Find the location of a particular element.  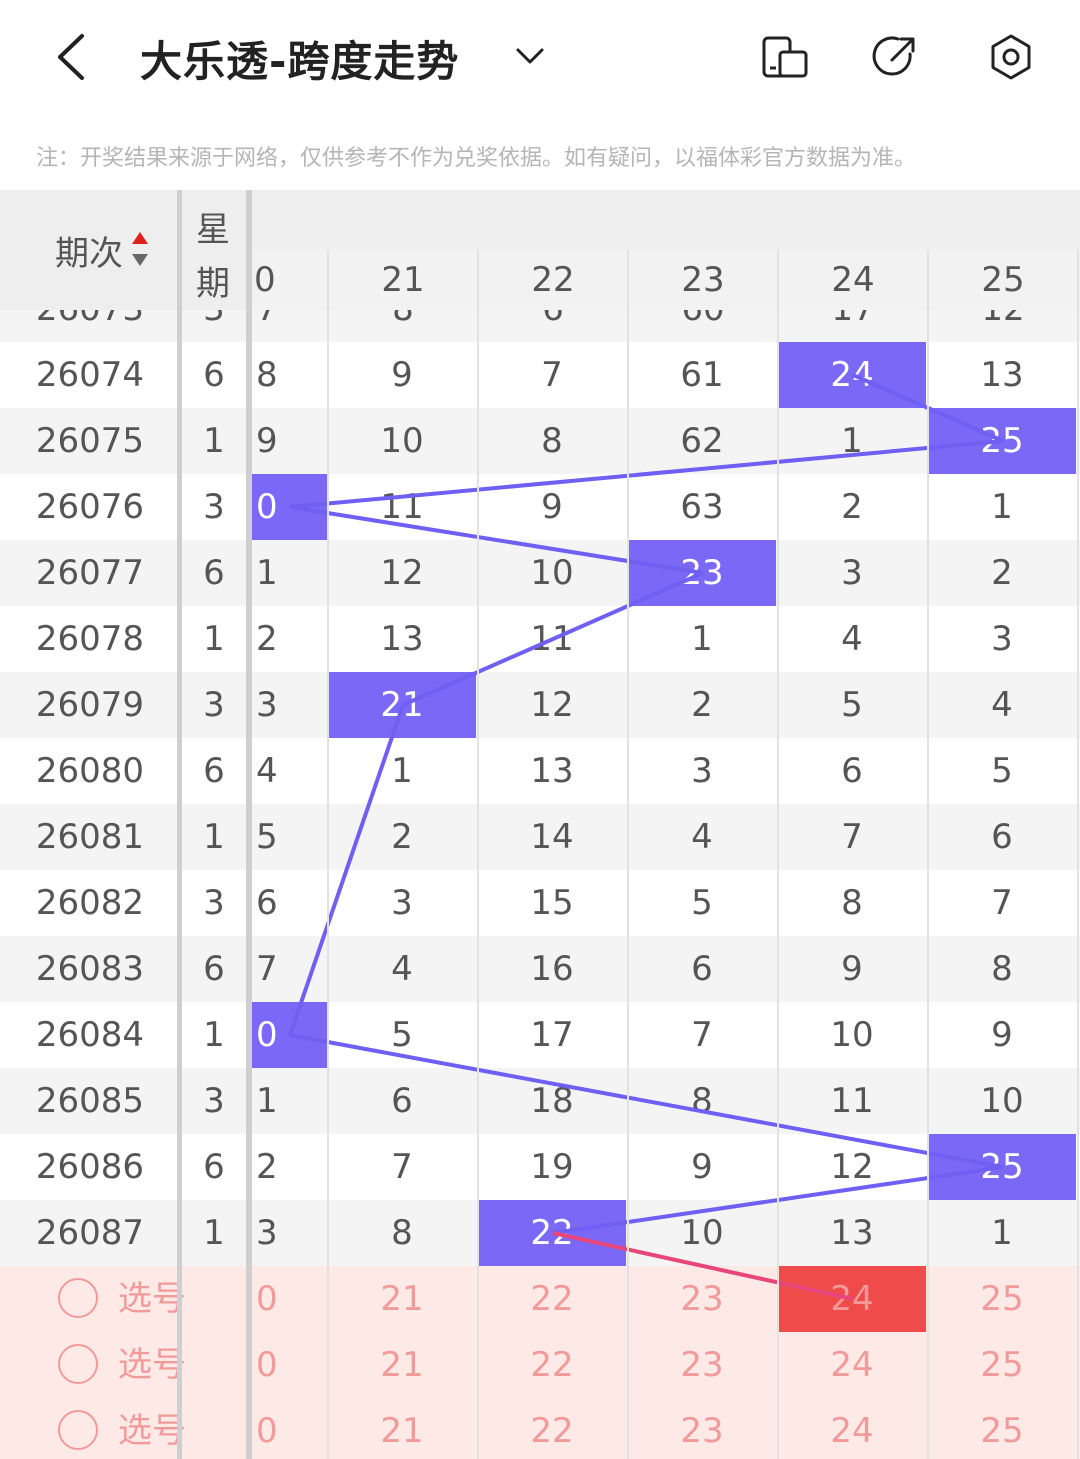

period-cell: 26080 is located at coordinates (90, 771).